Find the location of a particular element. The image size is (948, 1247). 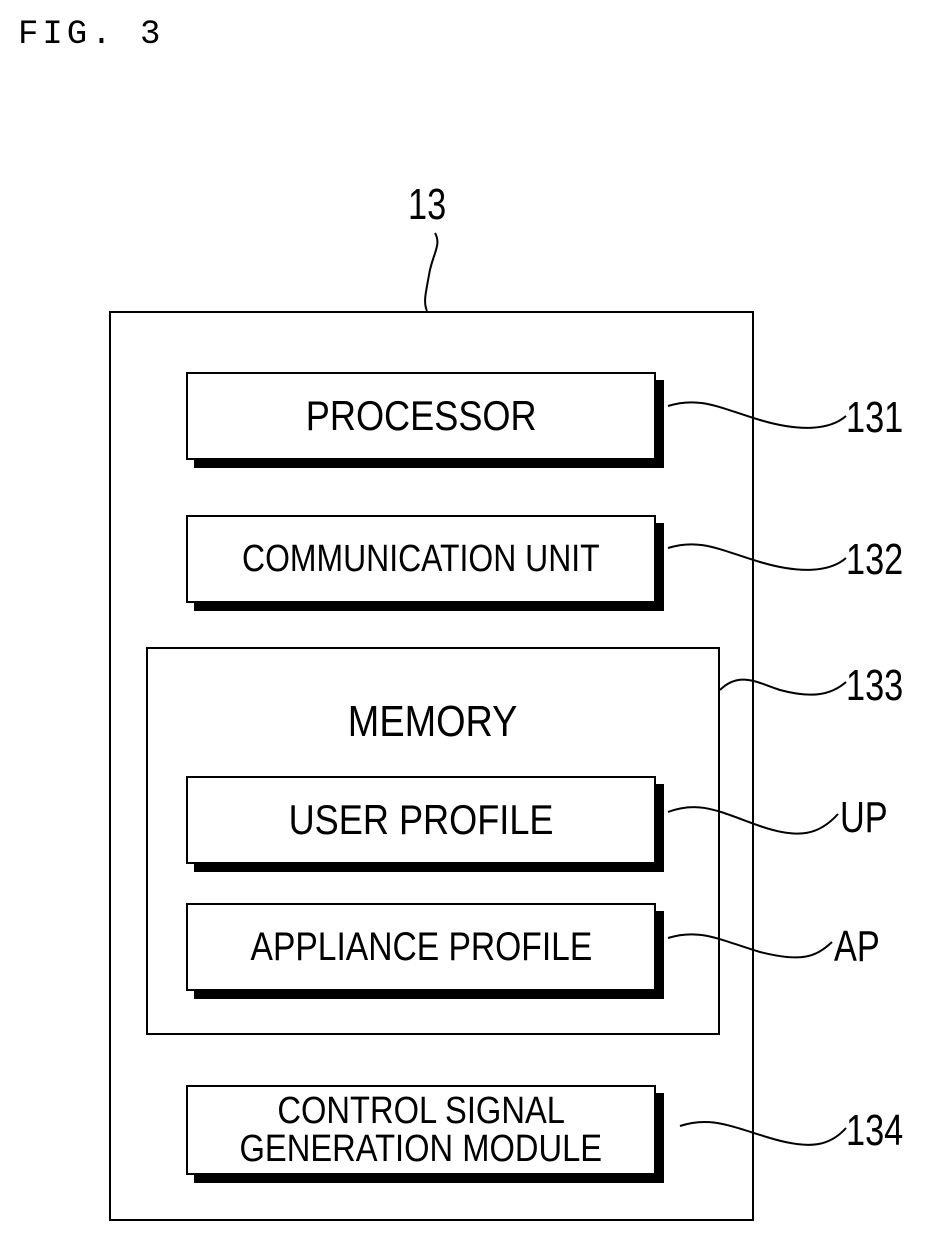

user-profile-leader-line is located at coordinates (753, 820).